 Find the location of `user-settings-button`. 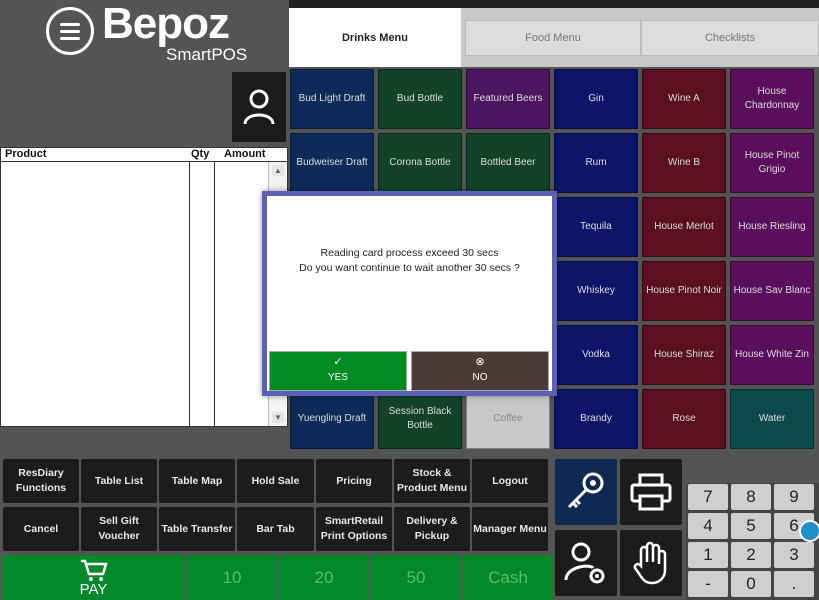

user-settings-button is located at coordinates (586, 563).